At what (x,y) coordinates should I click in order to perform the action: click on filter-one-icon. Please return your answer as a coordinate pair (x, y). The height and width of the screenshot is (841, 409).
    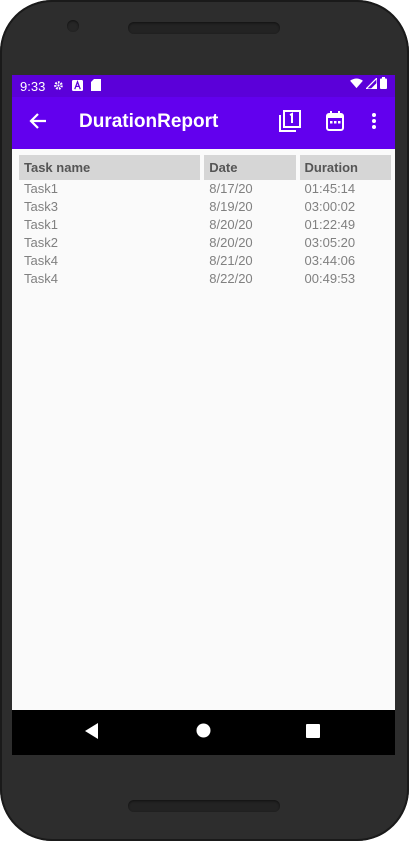
    Looking at the image, I should click on (290, 123).